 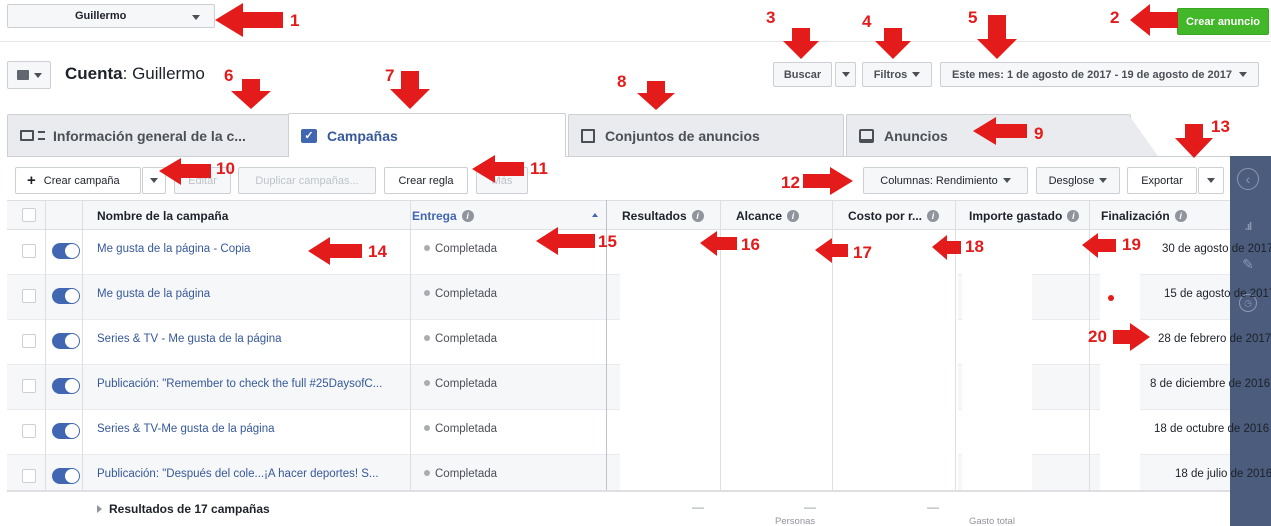 I want to click on annotation-12: 12, so click(x=790, y=182).